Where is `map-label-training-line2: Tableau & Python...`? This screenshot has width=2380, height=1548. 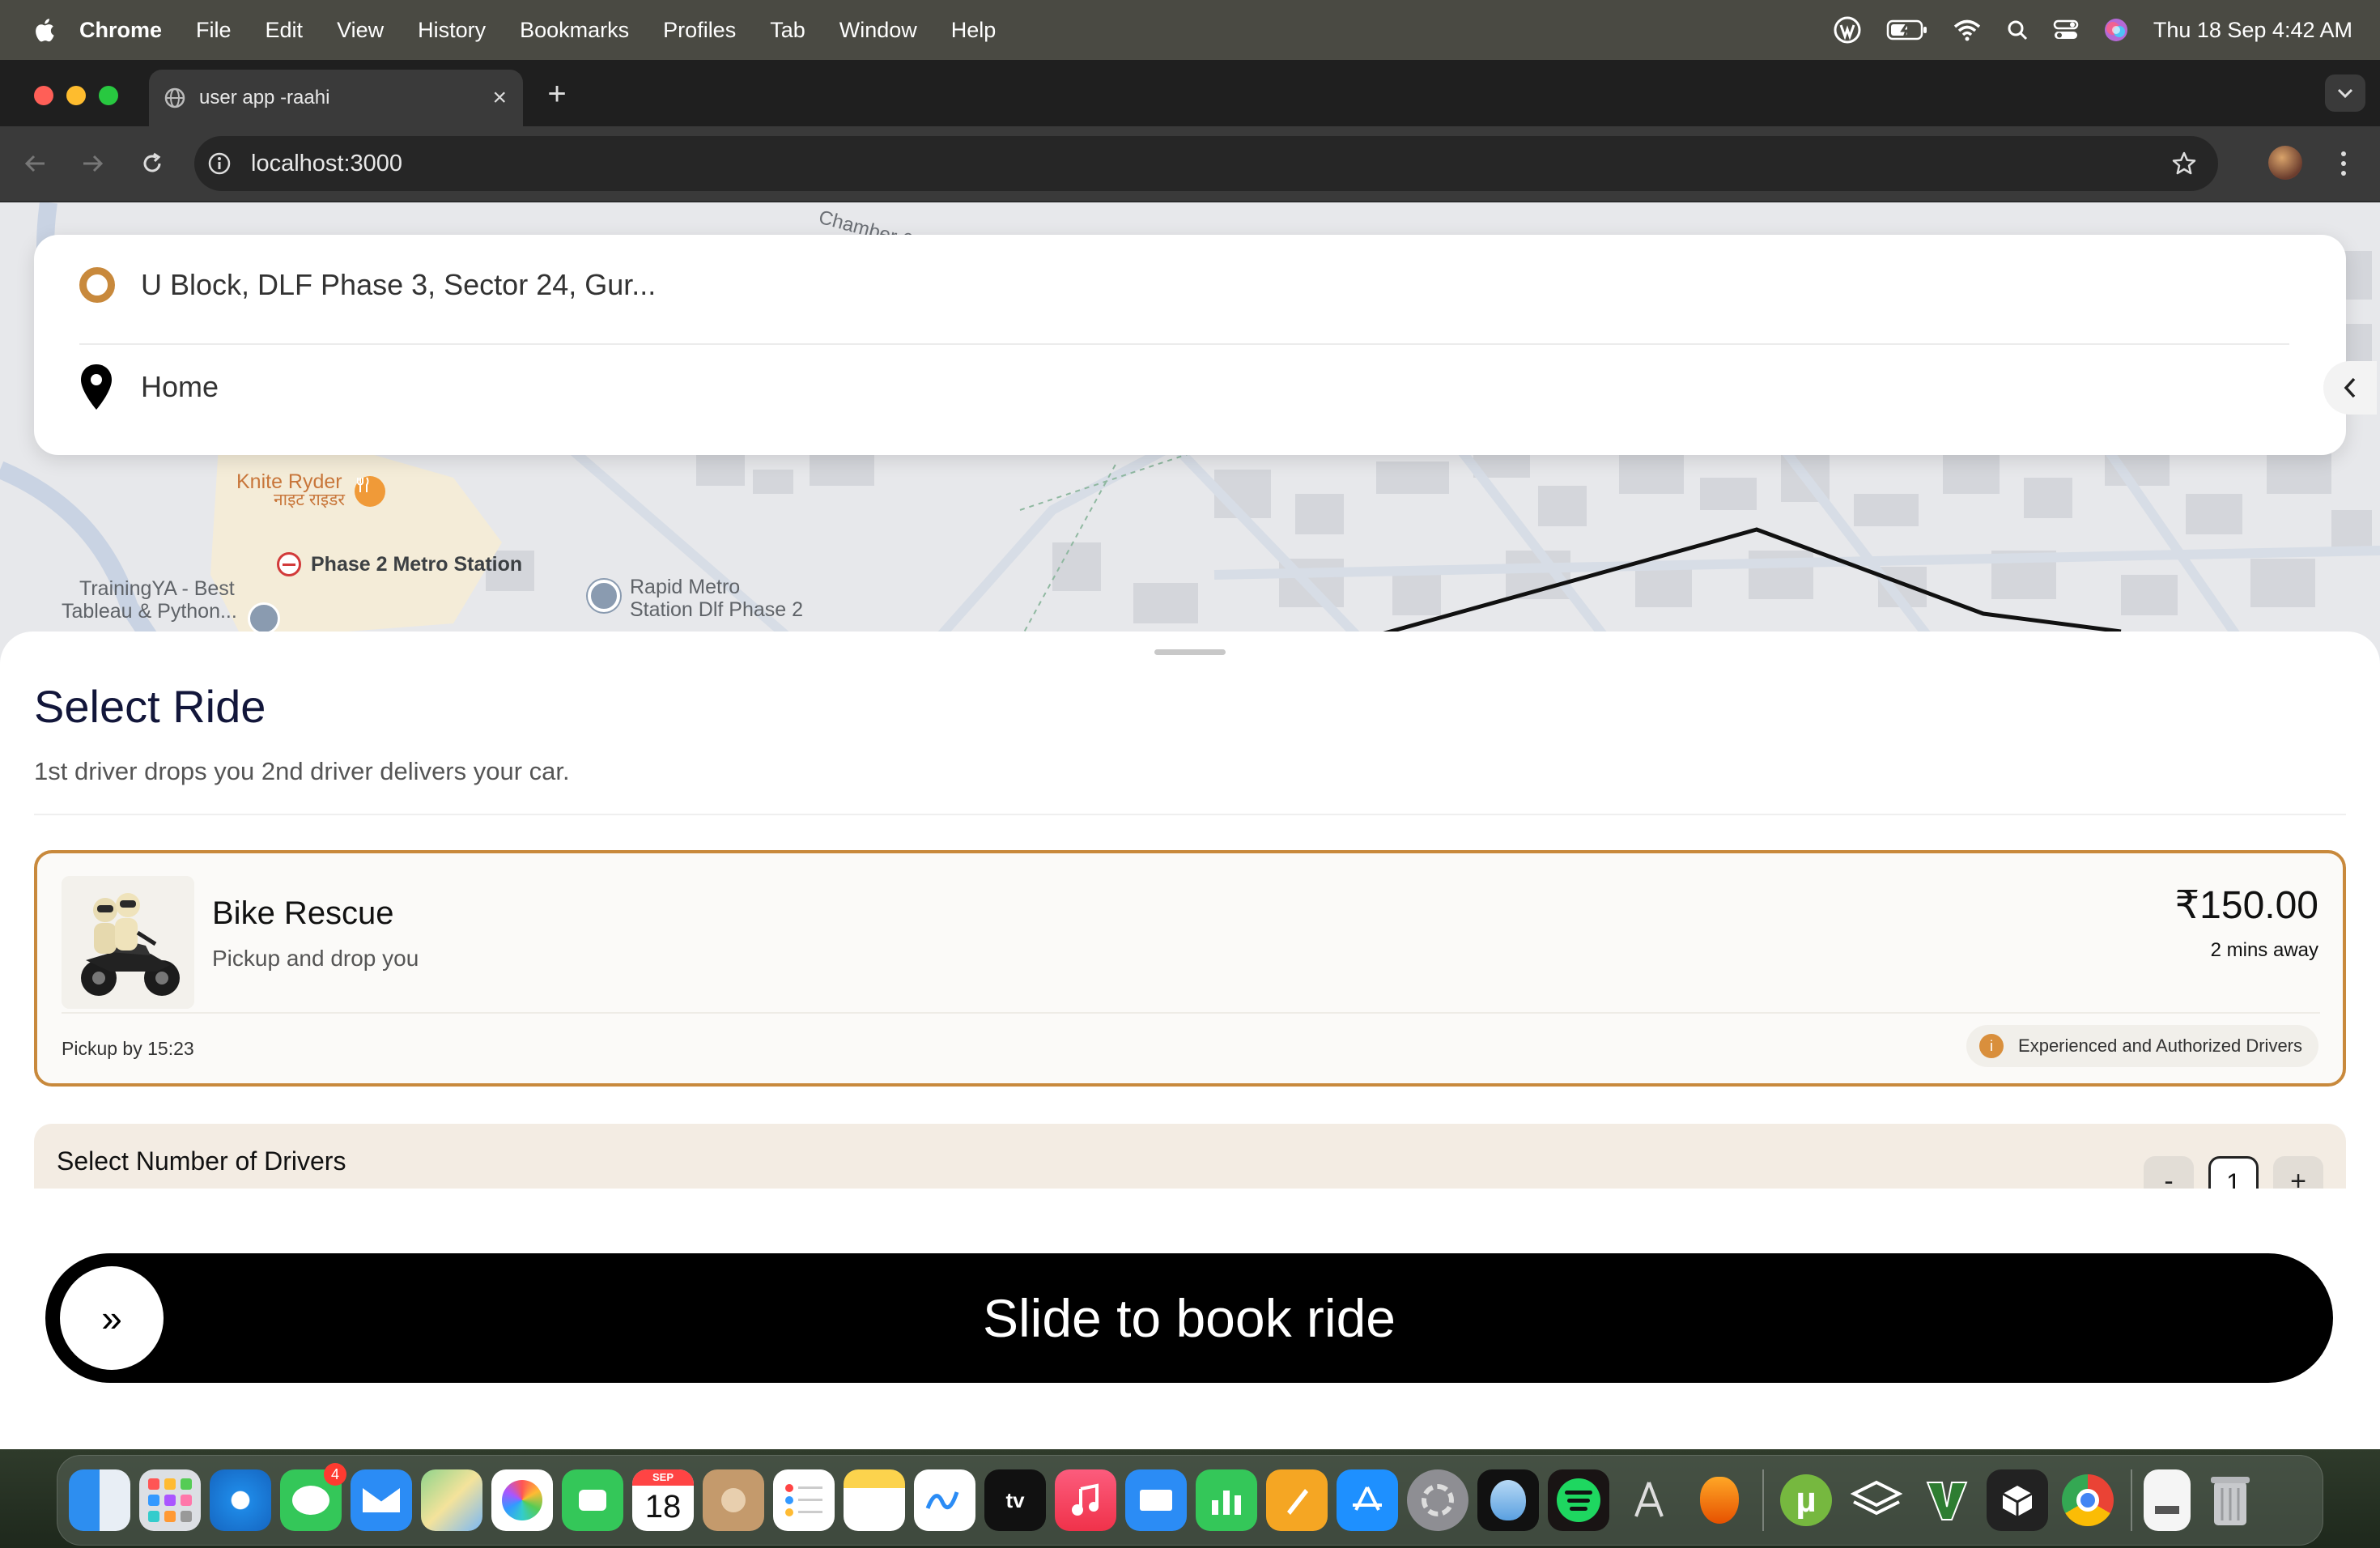 map-label-training-line2: Tableau & Python... is located at coordinates (149, 612).